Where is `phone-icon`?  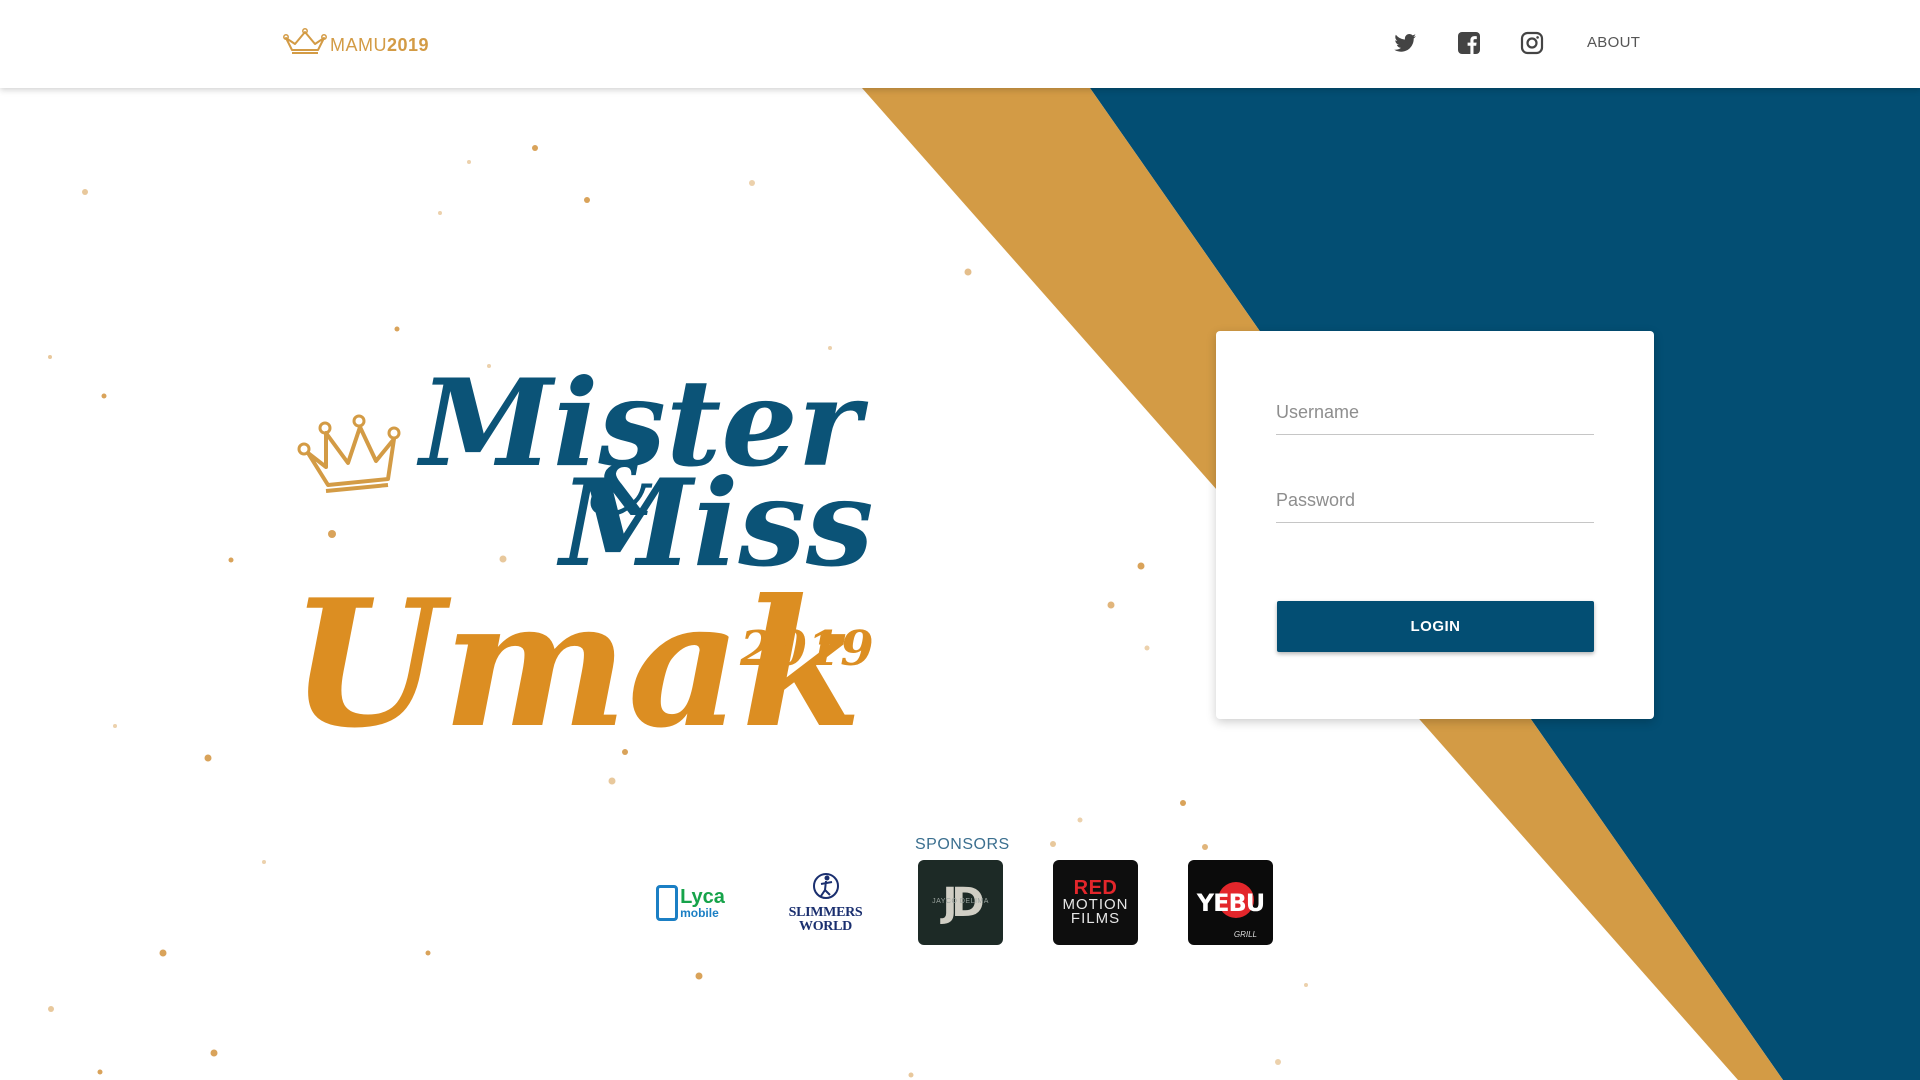
phone-icon is located at coordinates (667, 902).